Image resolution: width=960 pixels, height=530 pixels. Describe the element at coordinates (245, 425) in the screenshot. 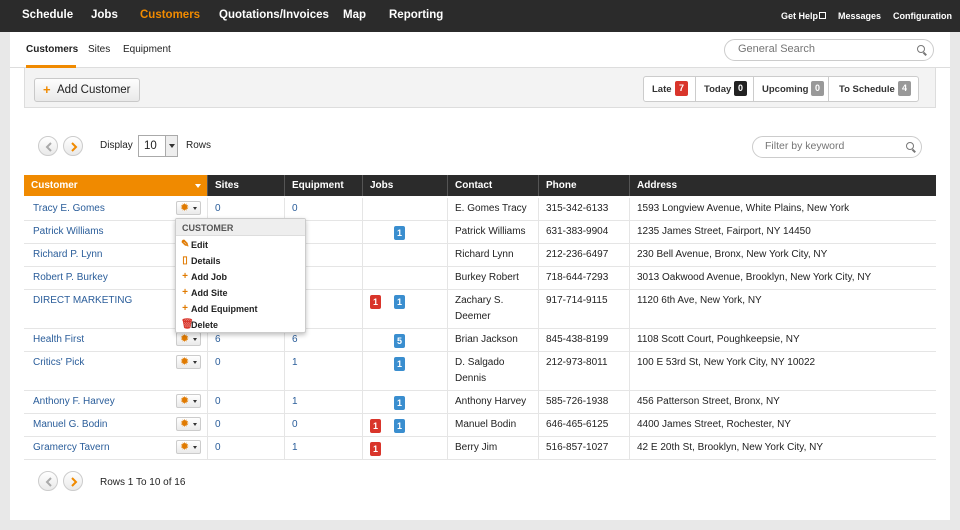

I see `table-cell: 0` at that location.